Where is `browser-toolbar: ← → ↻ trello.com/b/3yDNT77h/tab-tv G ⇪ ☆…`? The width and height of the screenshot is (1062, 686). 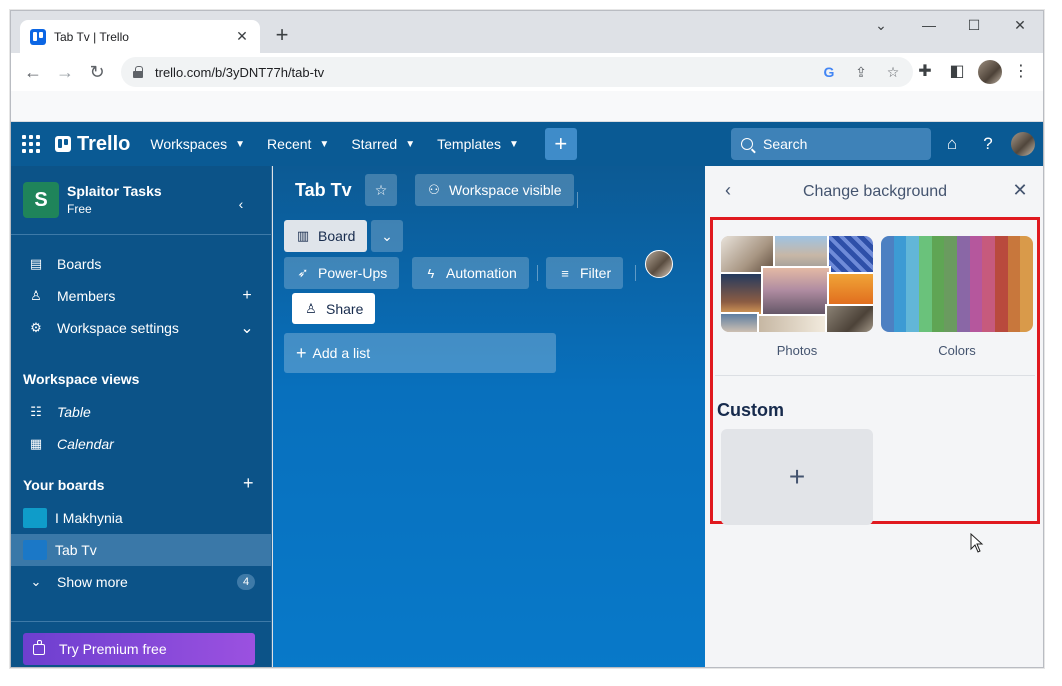 browser-toolbar: ← → ↻ trello.com/b/3yDNT77h/tab-tv G ⇪ ☆… is located at coordinates (527, 72).